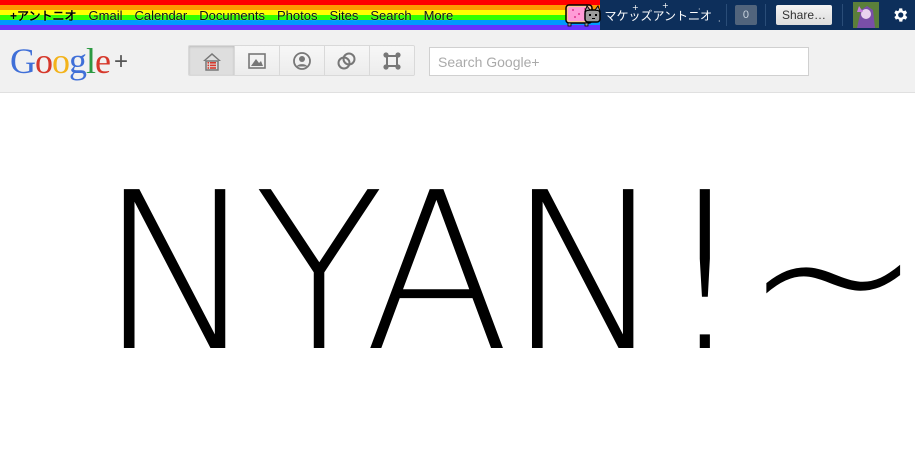  Describe the element at coordinates (43, 15) in the screenshot. I see `top-nav-user: +アントニオ` at that location.